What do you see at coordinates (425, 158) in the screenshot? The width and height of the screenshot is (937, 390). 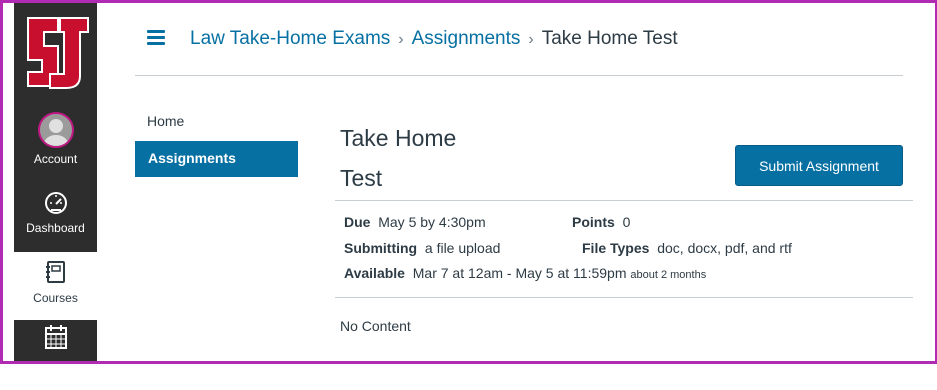 I see `page-title: Take Home Test` at bounding box center [425, 158].